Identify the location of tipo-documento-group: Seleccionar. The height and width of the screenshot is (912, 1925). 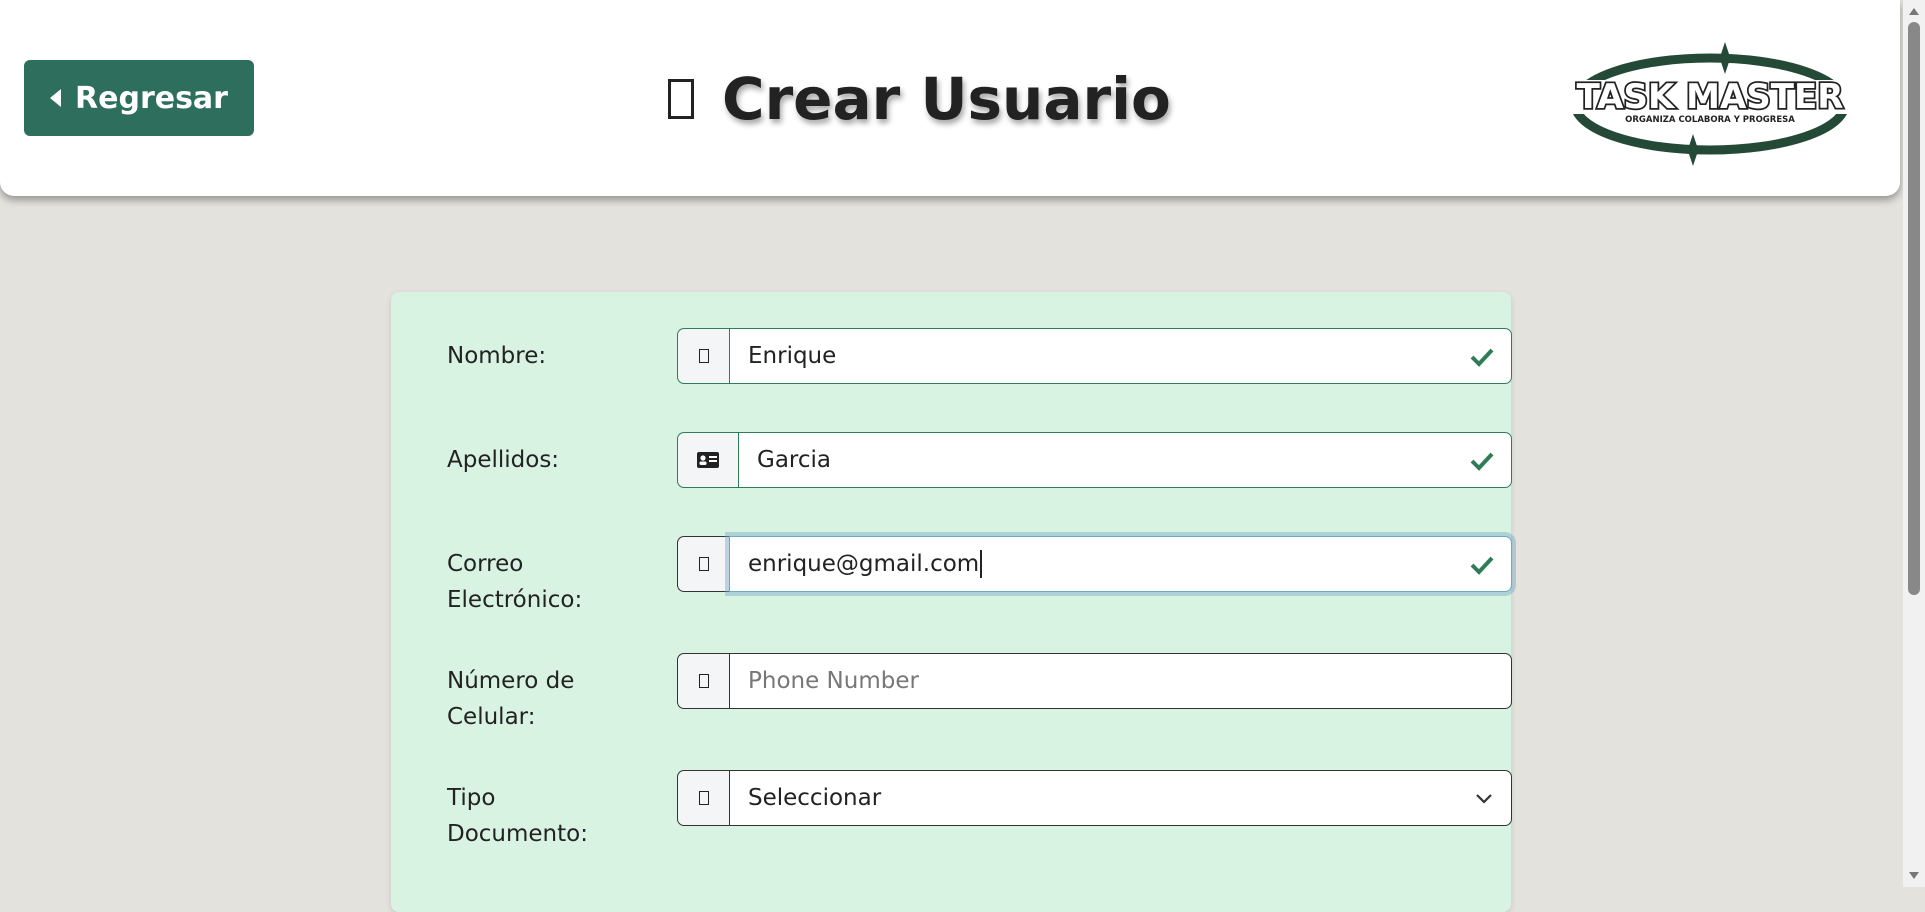
(1094, 798).